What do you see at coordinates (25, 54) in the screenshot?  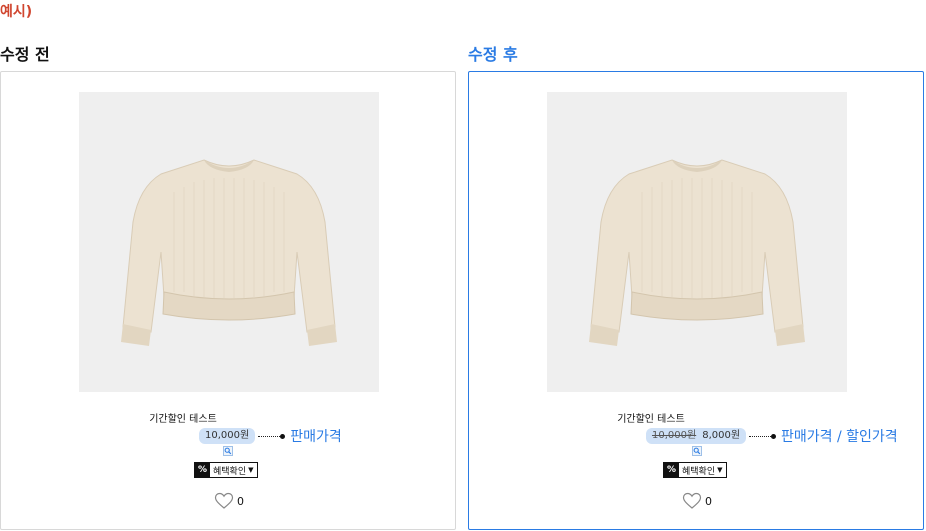 I see `before-title: 수정 전` at bounding box center [25, 54].